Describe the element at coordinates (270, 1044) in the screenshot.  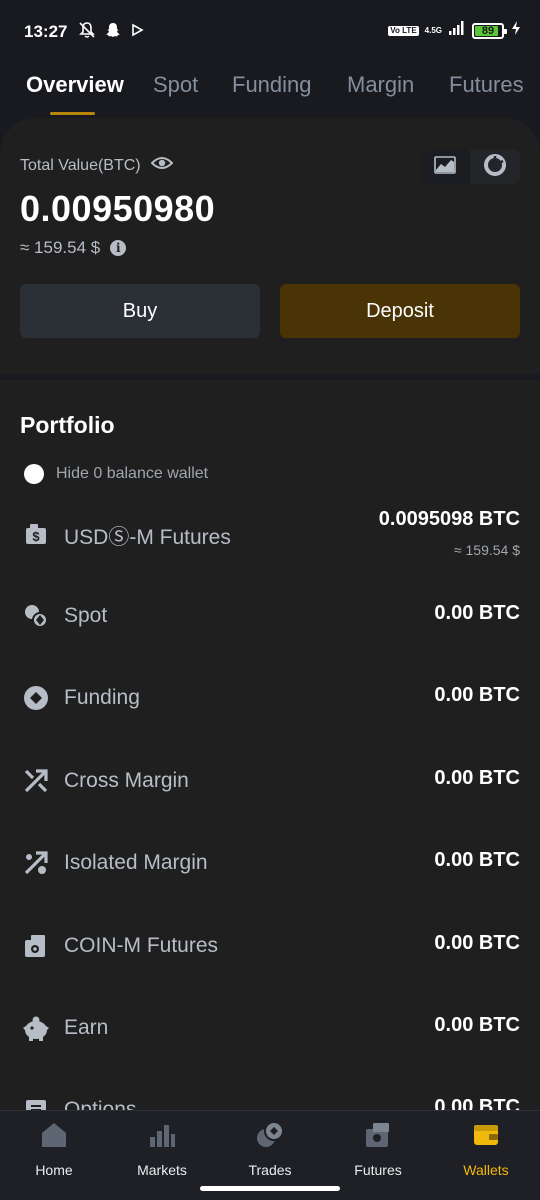
I see `wallet-row-earn: Earn 0.00 BTC` at that location.